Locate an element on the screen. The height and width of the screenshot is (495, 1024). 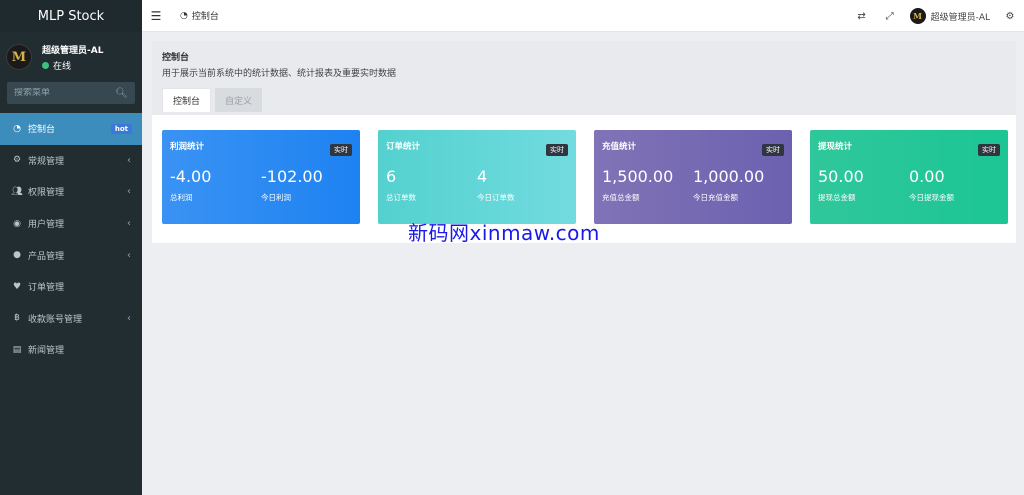
stat-label: 总利润 is located at coordinates (181, 197).